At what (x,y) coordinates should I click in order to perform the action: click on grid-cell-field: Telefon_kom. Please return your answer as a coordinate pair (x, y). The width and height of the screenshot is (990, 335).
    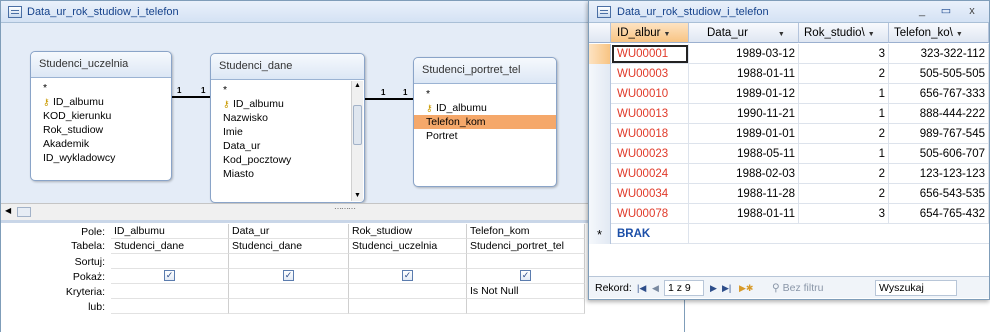
    Looking at the image, I should click on (526, 231).